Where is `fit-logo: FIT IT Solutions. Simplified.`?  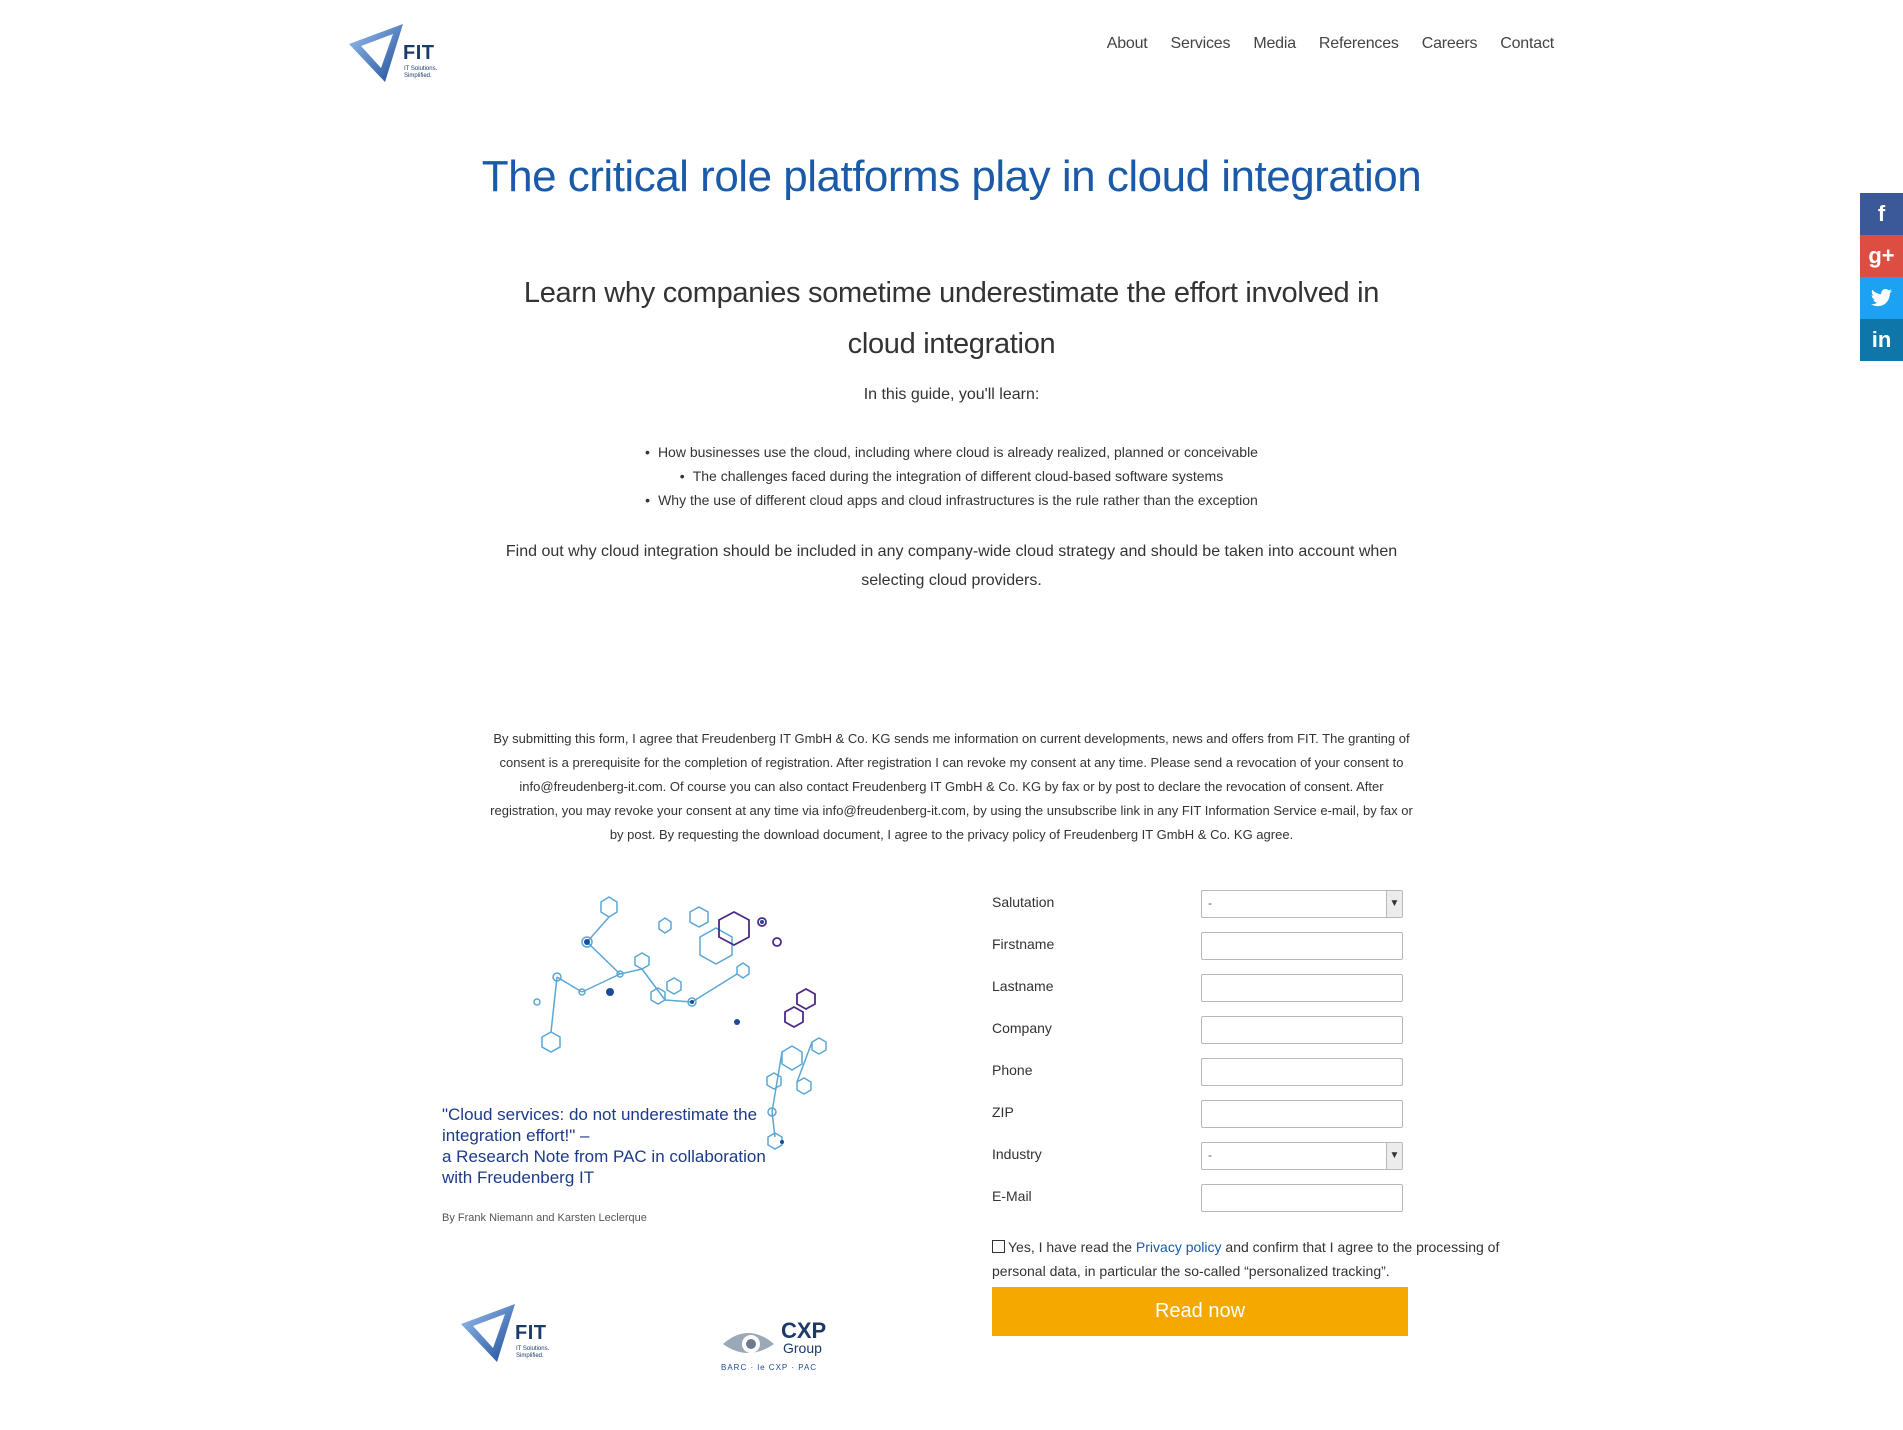 fit-logo: FIT IT Solutions. Simplified. is located at coordinates (394, 53).